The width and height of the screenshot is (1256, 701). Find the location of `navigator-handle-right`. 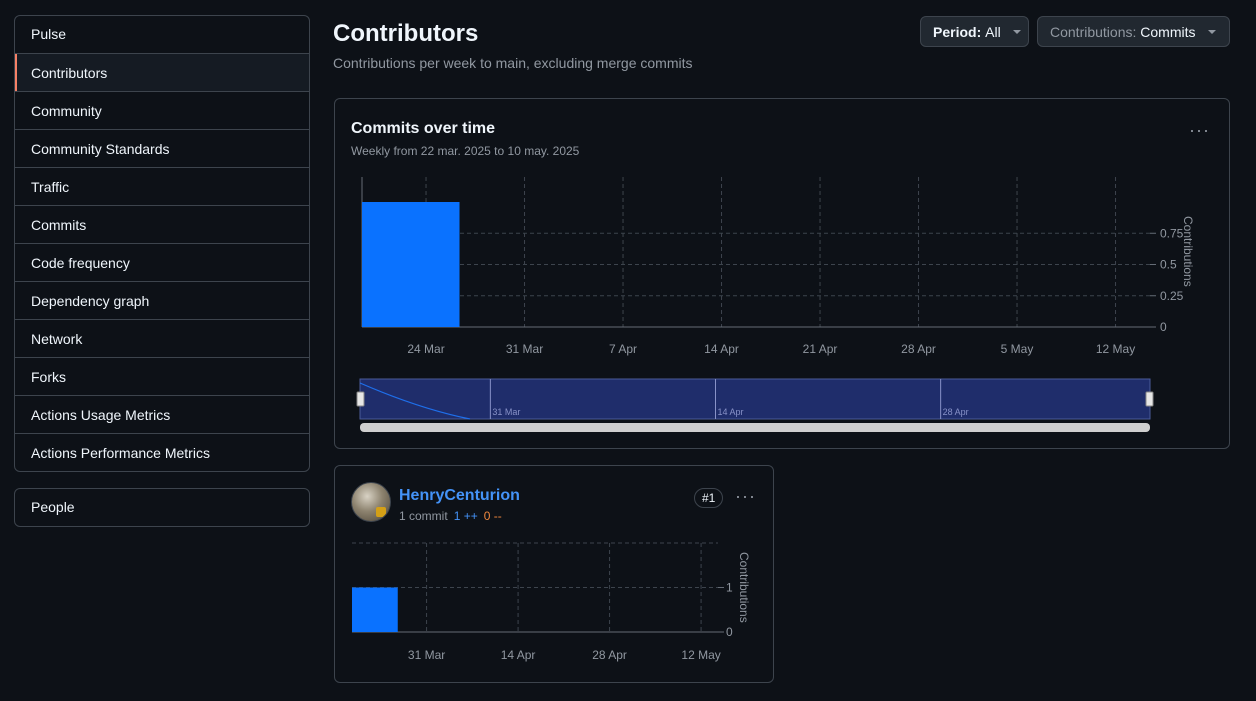

navigator-handle-right is located at coordinates (1149, 399).